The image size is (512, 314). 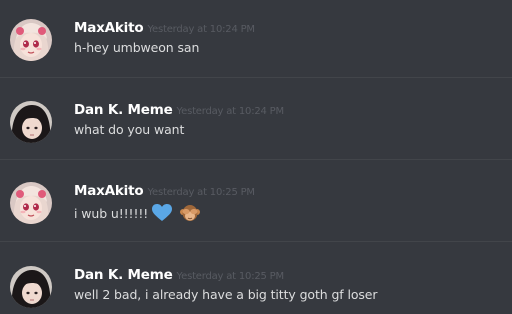 What do you see at coordinates (129, 129) in the screenshot?
I see `message-text: what do you want` at bounding box center [129, 129].